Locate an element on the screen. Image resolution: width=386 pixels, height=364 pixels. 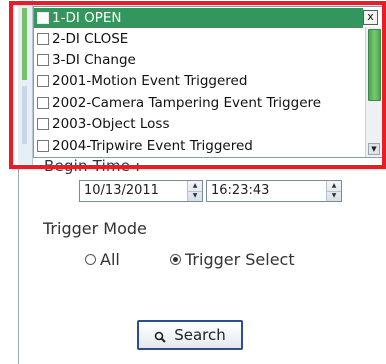
radio-trigger-select-circle-icon is located at coordinates (175, 259).